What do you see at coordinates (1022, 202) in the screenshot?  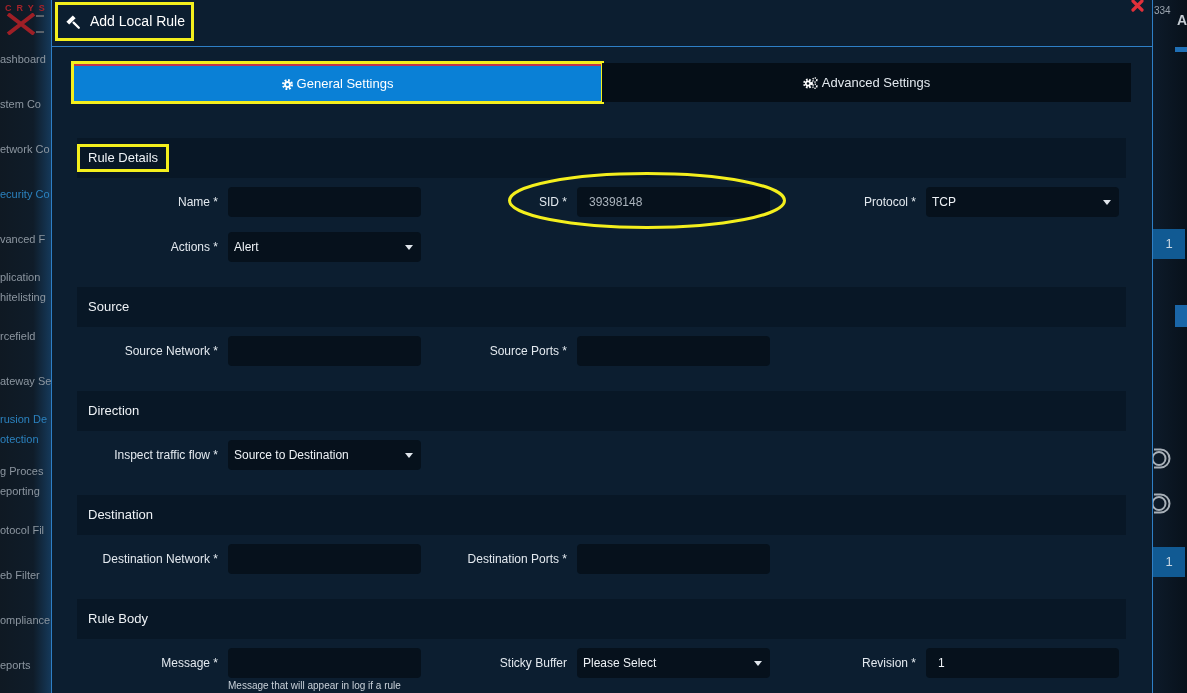 I see `dropdown: TCP` at bounding box center [1022, 202].